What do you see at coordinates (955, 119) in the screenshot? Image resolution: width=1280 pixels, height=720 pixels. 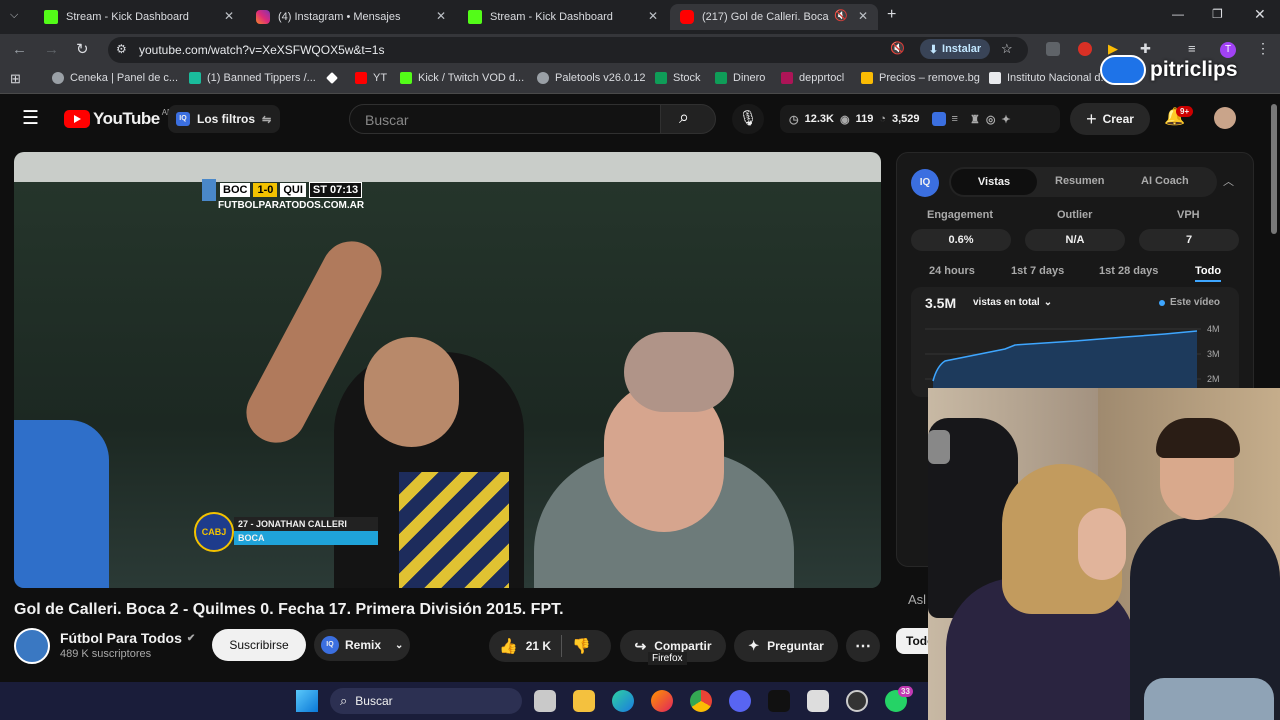 I see `list-icon: ≡` at bounding box center [955, 119].